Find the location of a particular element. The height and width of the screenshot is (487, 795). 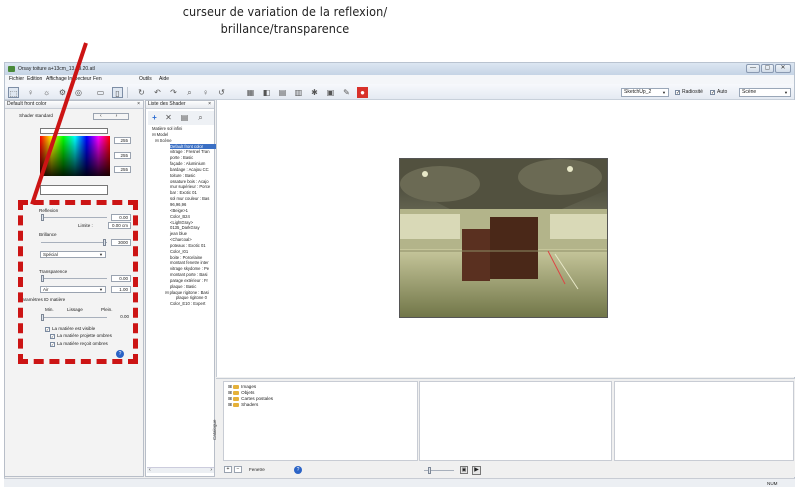

catalogue-remove-button: − is located at coordinates (238, 469).